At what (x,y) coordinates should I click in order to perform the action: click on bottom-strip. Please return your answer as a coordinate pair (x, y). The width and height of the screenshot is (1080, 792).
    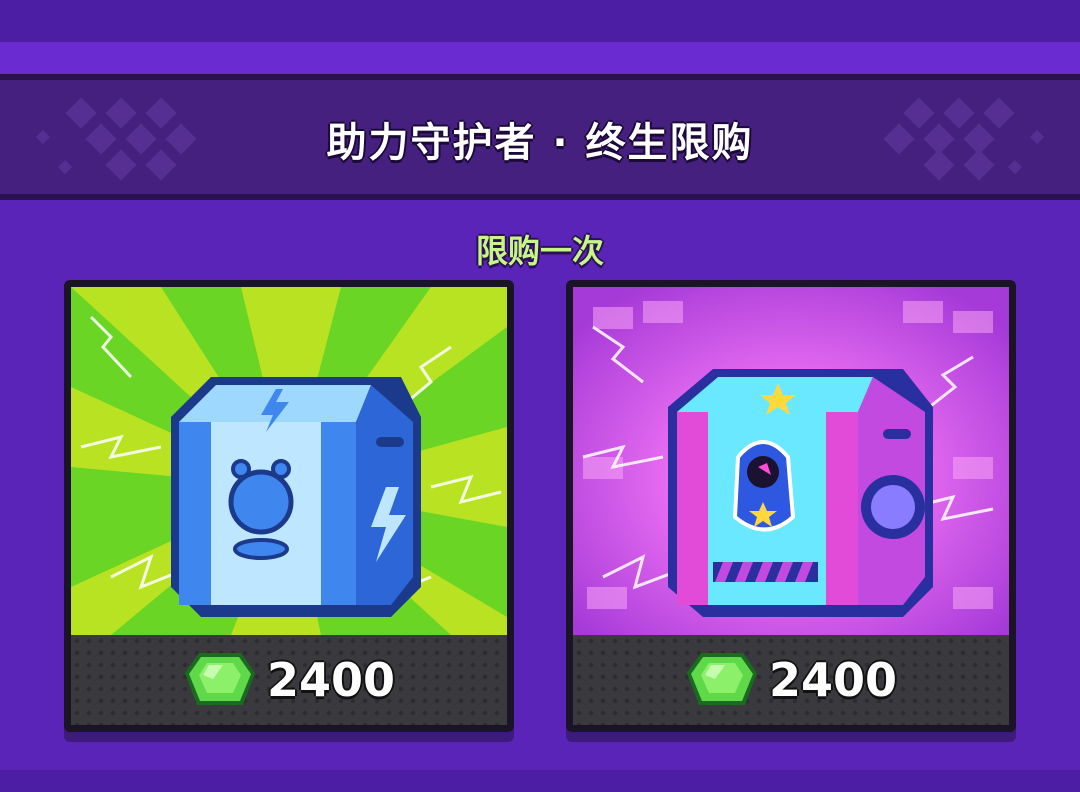
    Looking at the image, I should click on (540, 781).